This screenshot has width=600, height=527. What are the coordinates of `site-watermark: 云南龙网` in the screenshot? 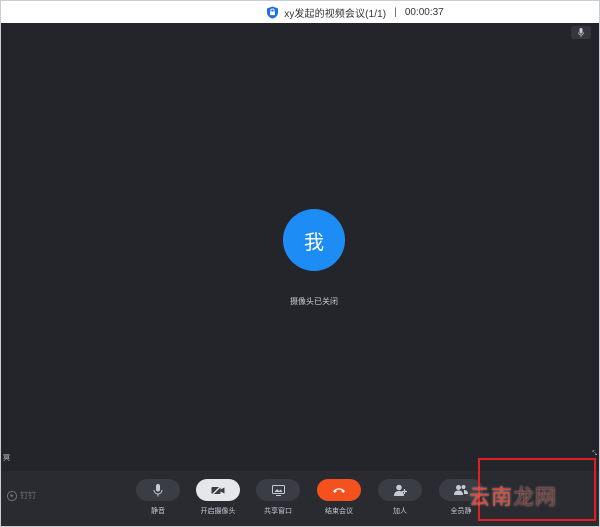 It's located at (513, 496).